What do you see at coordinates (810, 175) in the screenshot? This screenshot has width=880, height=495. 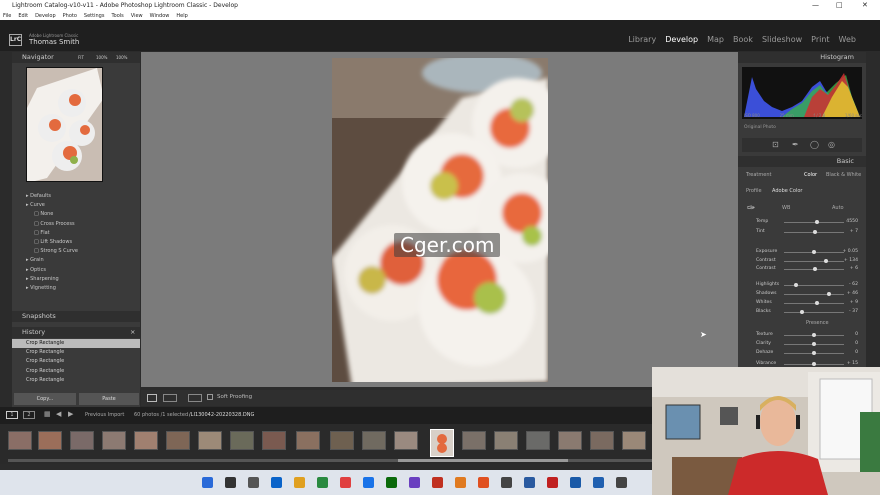 I see `treatment-color: Color` at bounding box center [810, 175].